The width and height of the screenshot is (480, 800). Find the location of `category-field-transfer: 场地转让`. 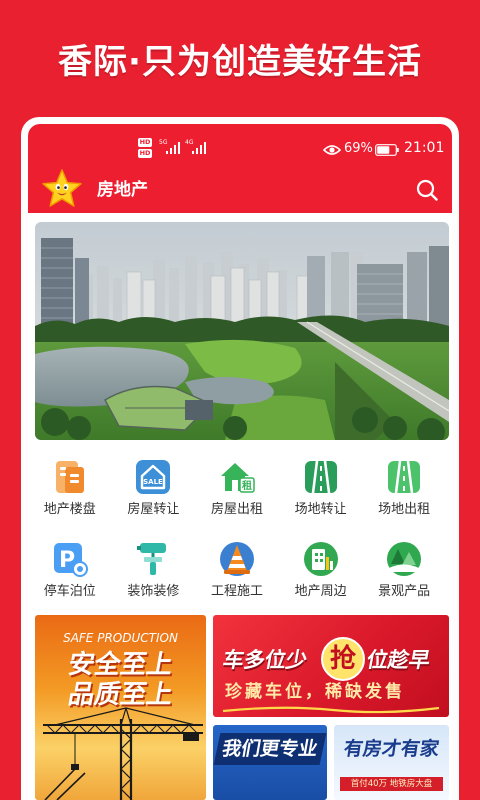

category-field-transfer: 场地转让 is located at coordinates (321, 488).